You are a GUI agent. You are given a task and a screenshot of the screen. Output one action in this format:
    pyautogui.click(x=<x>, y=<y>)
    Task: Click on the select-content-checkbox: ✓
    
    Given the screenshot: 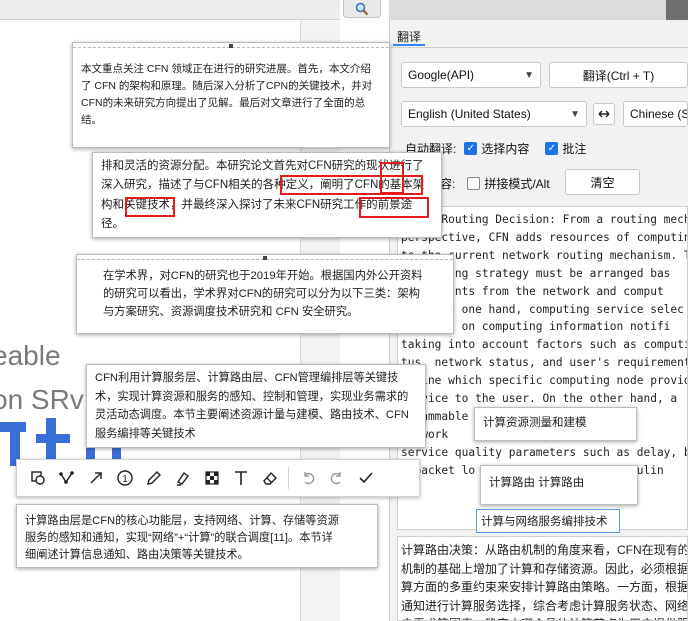 What is the action you would take?
    pyautogui.click(x=471, y=148)
    